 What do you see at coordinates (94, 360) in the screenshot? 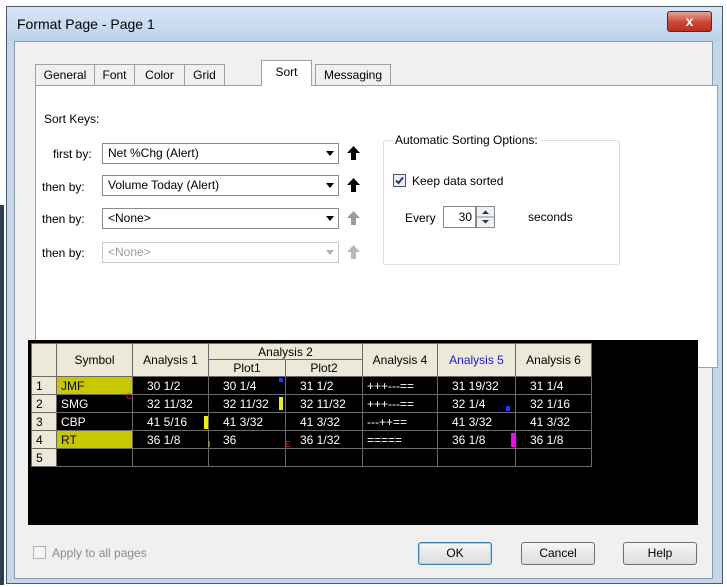
I see `symbol-header: Symbol` at bounding box center [94, 360].